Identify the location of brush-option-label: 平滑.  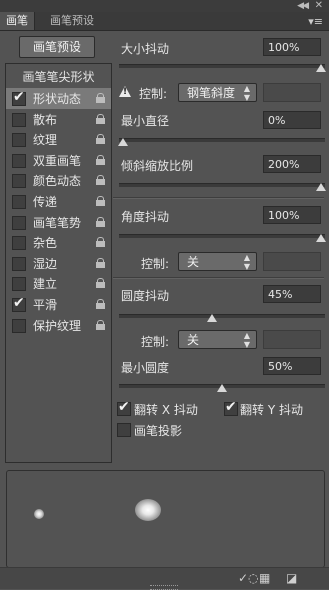
(45, 305).